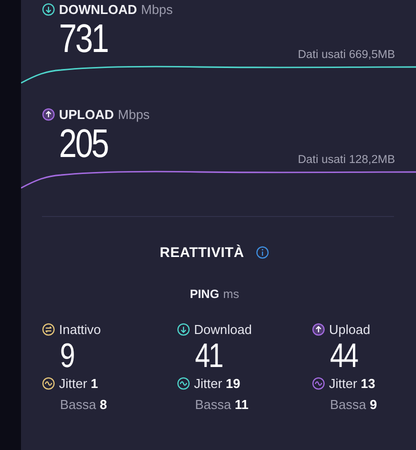 The height and width of the screenshot is (450, 416). Describe the element at coordinates (83, 144) in the screenshot. I see `speed-value: 205` at that location.